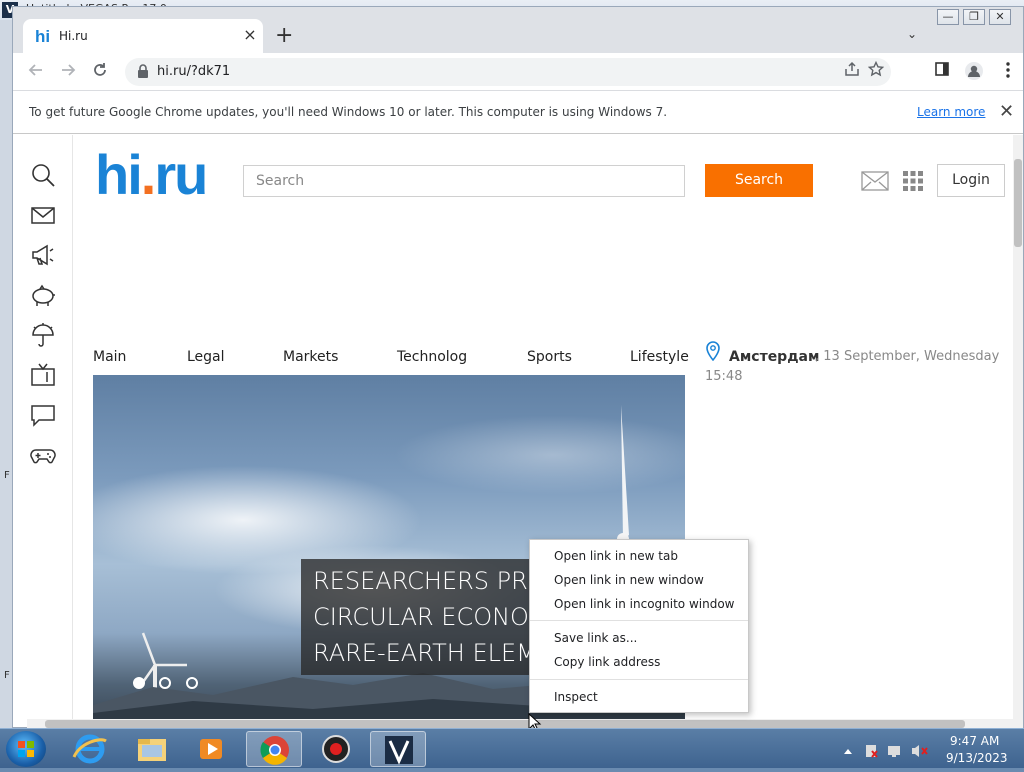 The height and width of the screenshot is (772, 1024). What do you see at coordinates (713, 351) in the screenshot?
I see `location-pin-icon` at bounding box center [713, 351].